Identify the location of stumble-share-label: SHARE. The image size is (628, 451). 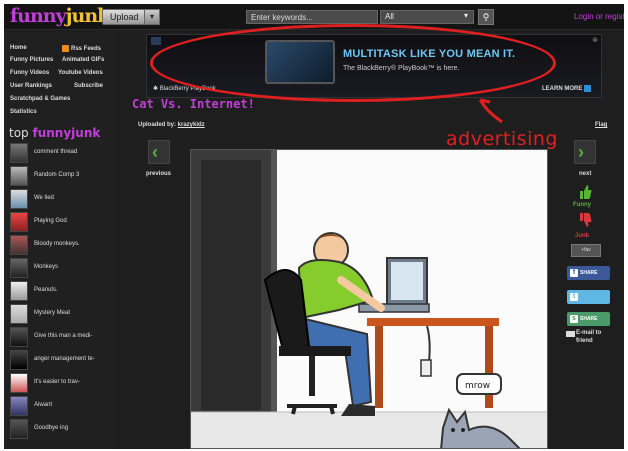
(589, 319).